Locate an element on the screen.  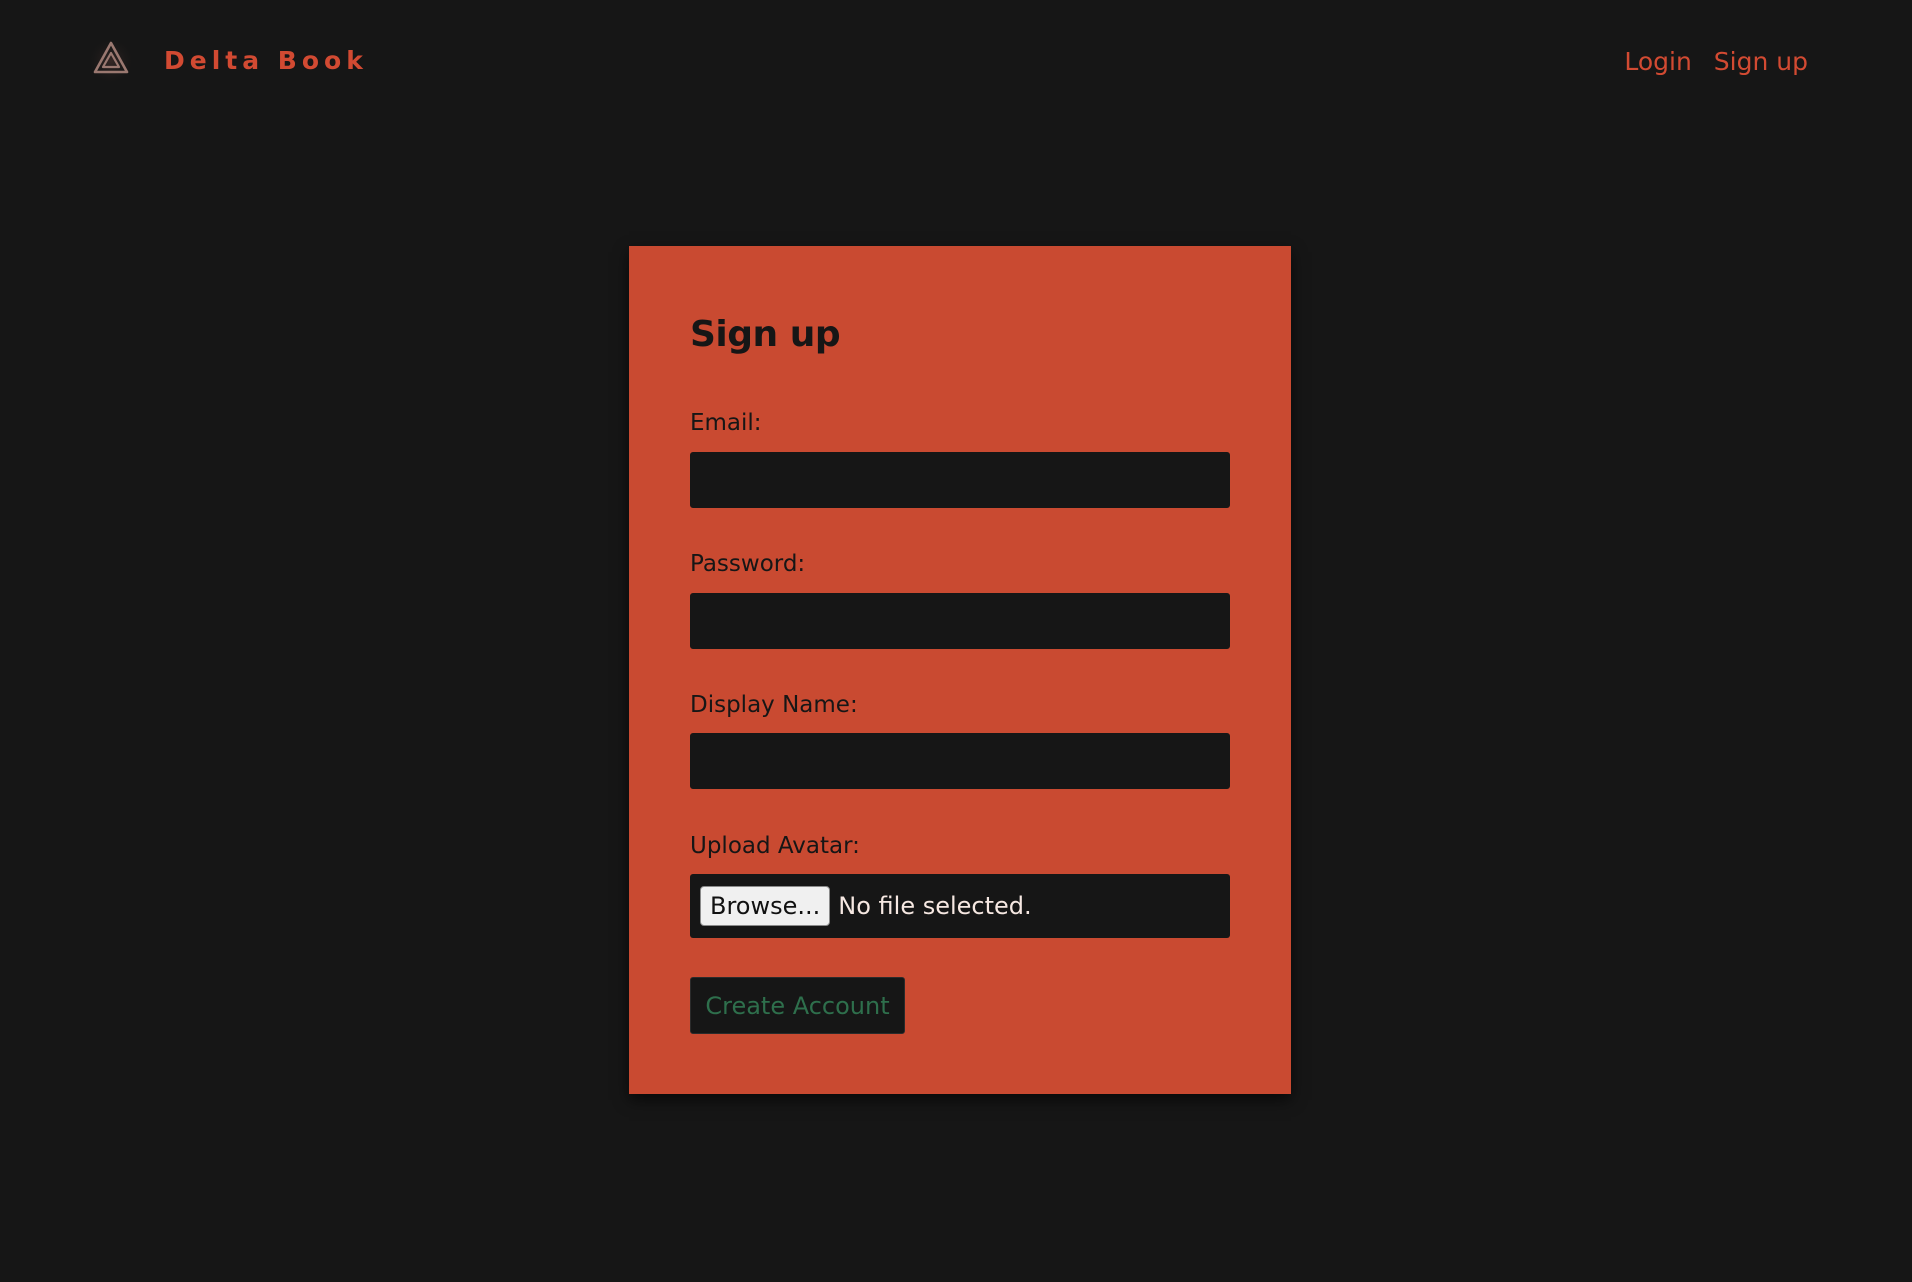
brand-home-link: Delta Book is located at coordinates (227, 59).